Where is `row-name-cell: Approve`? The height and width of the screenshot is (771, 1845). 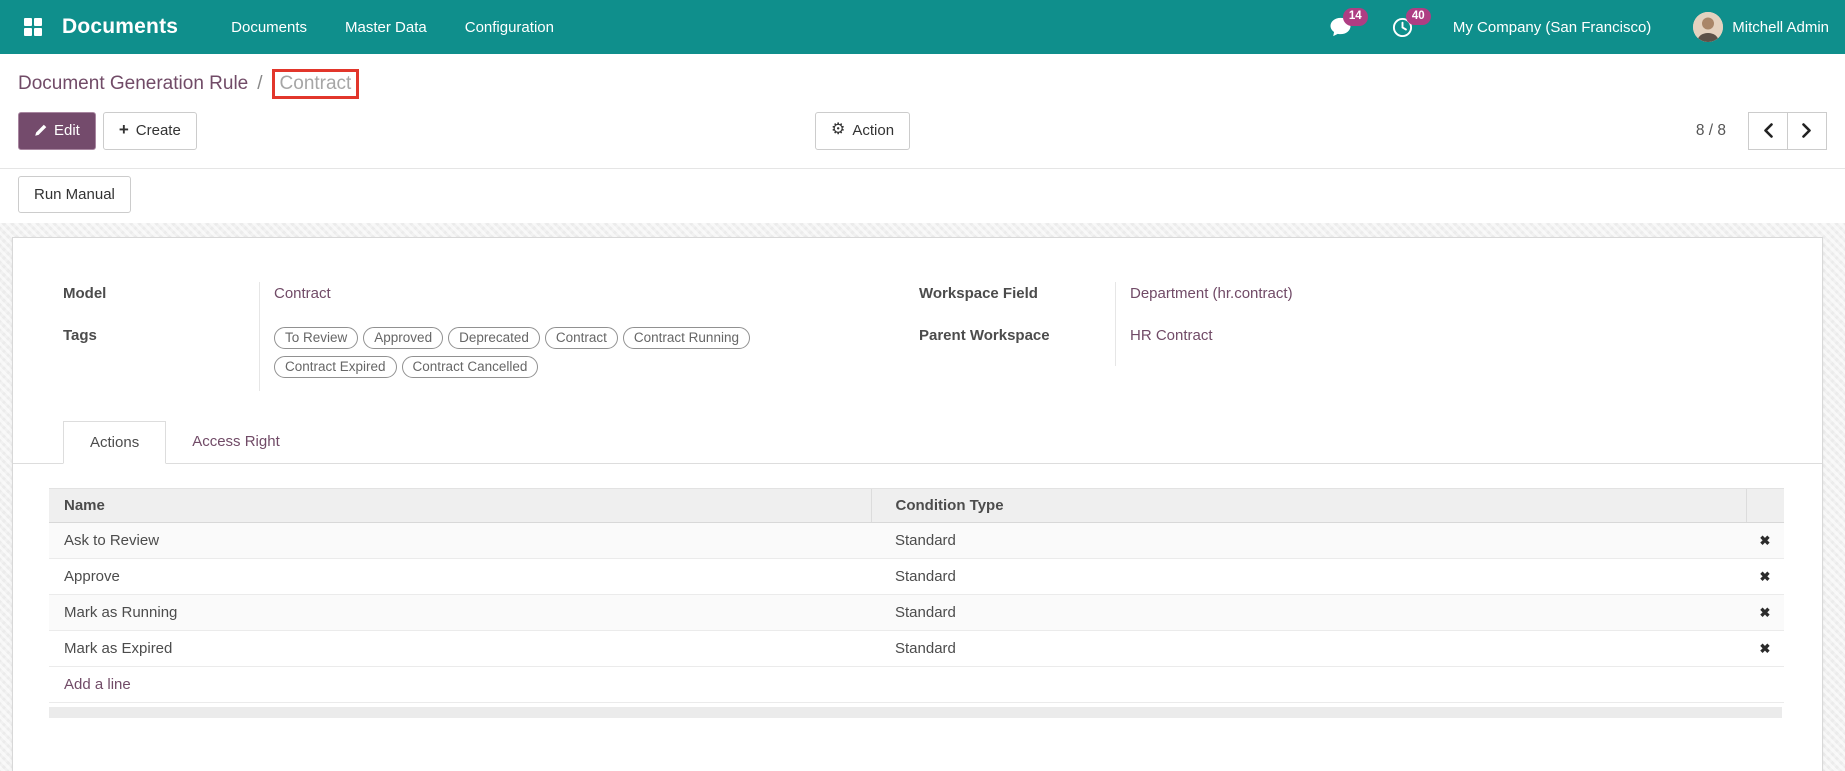 row-name-cell: Approve is located at coordinates (460, 576).